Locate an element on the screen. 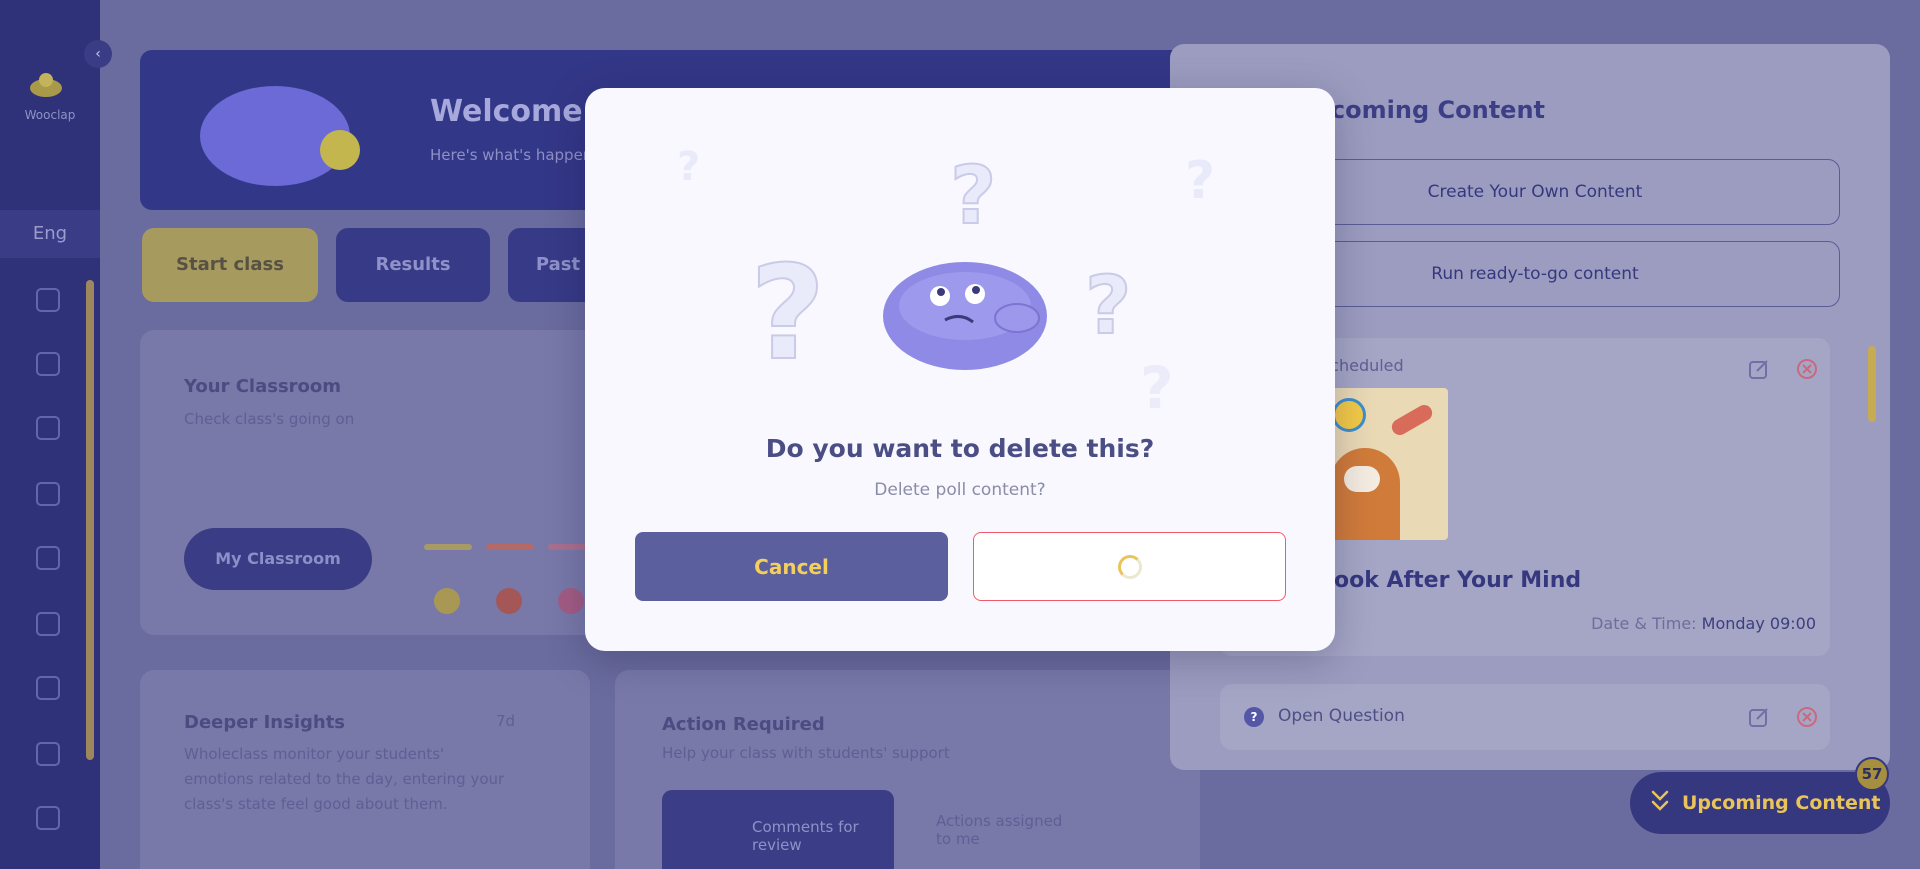 The height and width of the screenshot is (869, 1920). nav-help-icon is located at coordinates (48, 754).